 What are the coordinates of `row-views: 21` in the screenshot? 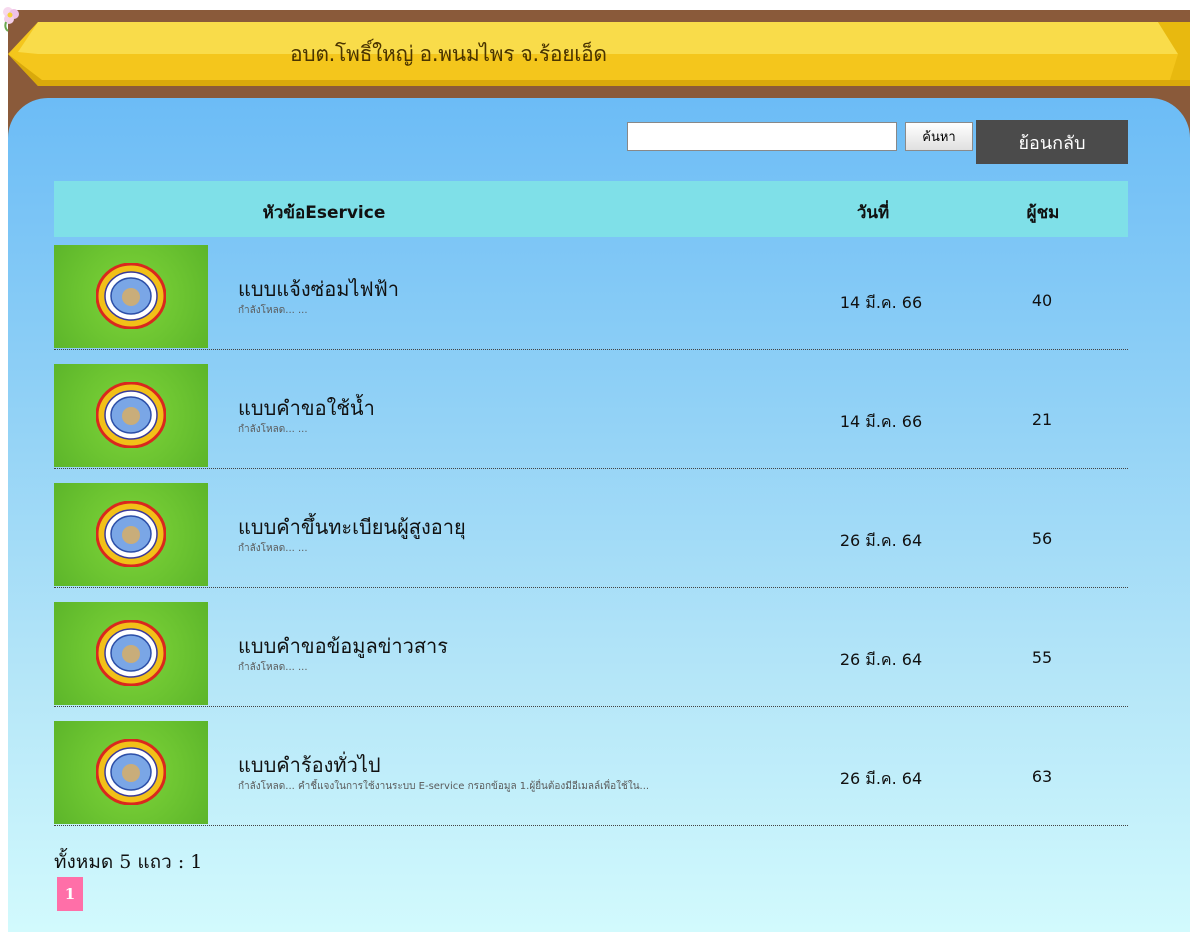 It's located at (1042, 419).